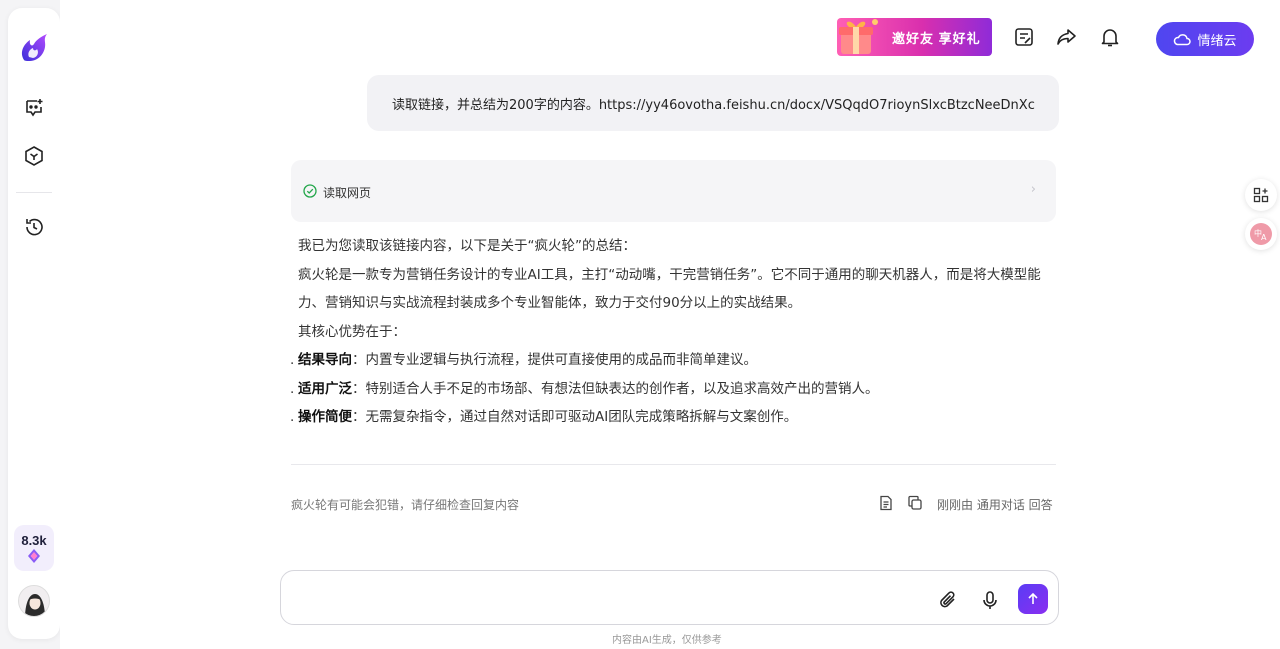 Image resolution: width=1280 pixels, height=649 pixels. I want to click on bullet-text: ：特别适合人手不足的市场部、有想法但缺表达的创作者，以及追求高效产出的营销人。, so click(615, 388).